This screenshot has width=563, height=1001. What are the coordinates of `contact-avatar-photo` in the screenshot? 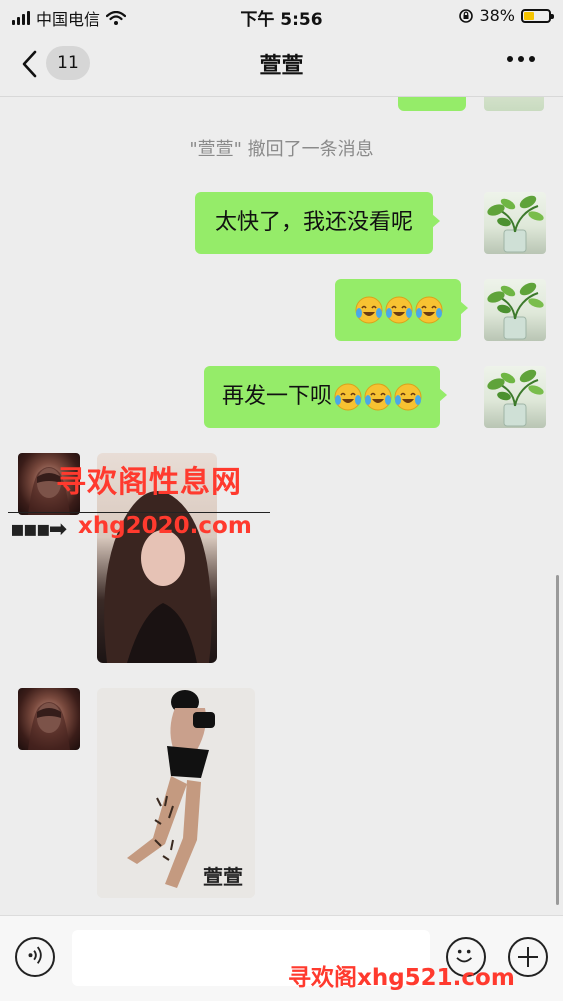 It's located at (49, 726).